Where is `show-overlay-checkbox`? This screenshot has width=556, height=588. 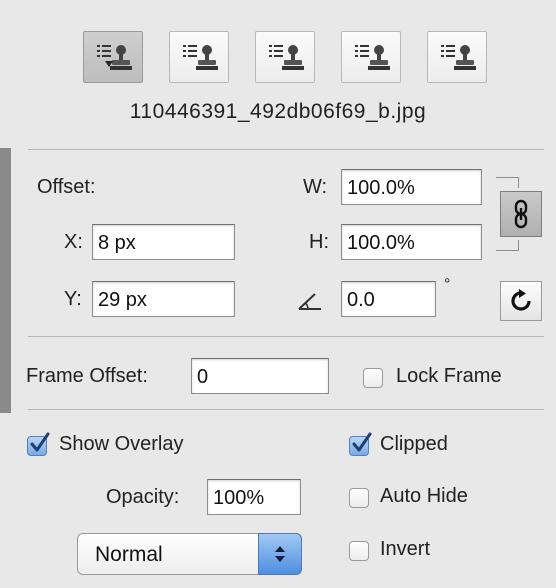
show-overlay-checkbox is located at coordinates (38, 444).